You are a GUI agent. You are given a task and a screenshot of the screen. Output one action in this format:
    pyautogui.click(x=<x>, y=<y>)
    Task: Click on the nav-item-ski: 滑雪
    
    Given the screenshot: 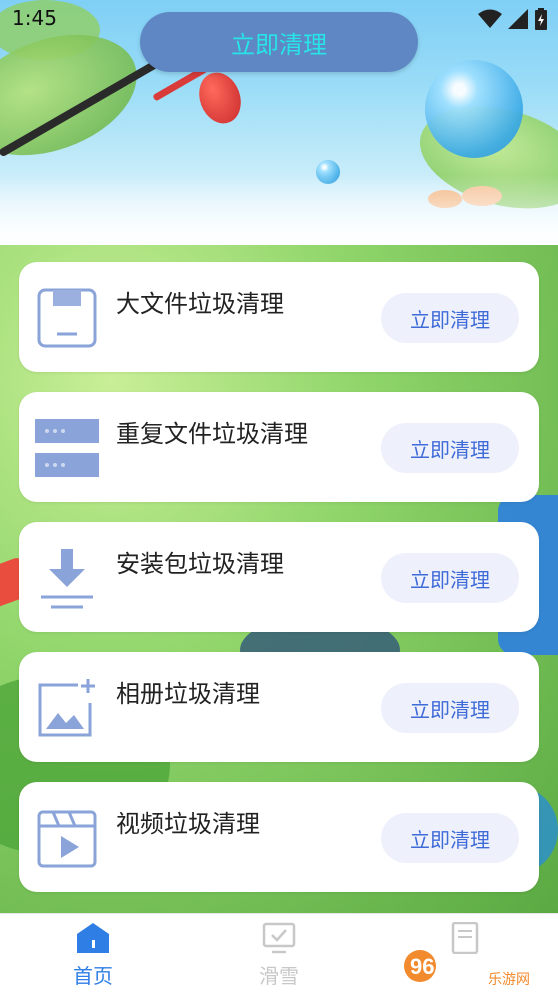 What is the action you would take?
    pyautogui.click(x=279, y=955)
    